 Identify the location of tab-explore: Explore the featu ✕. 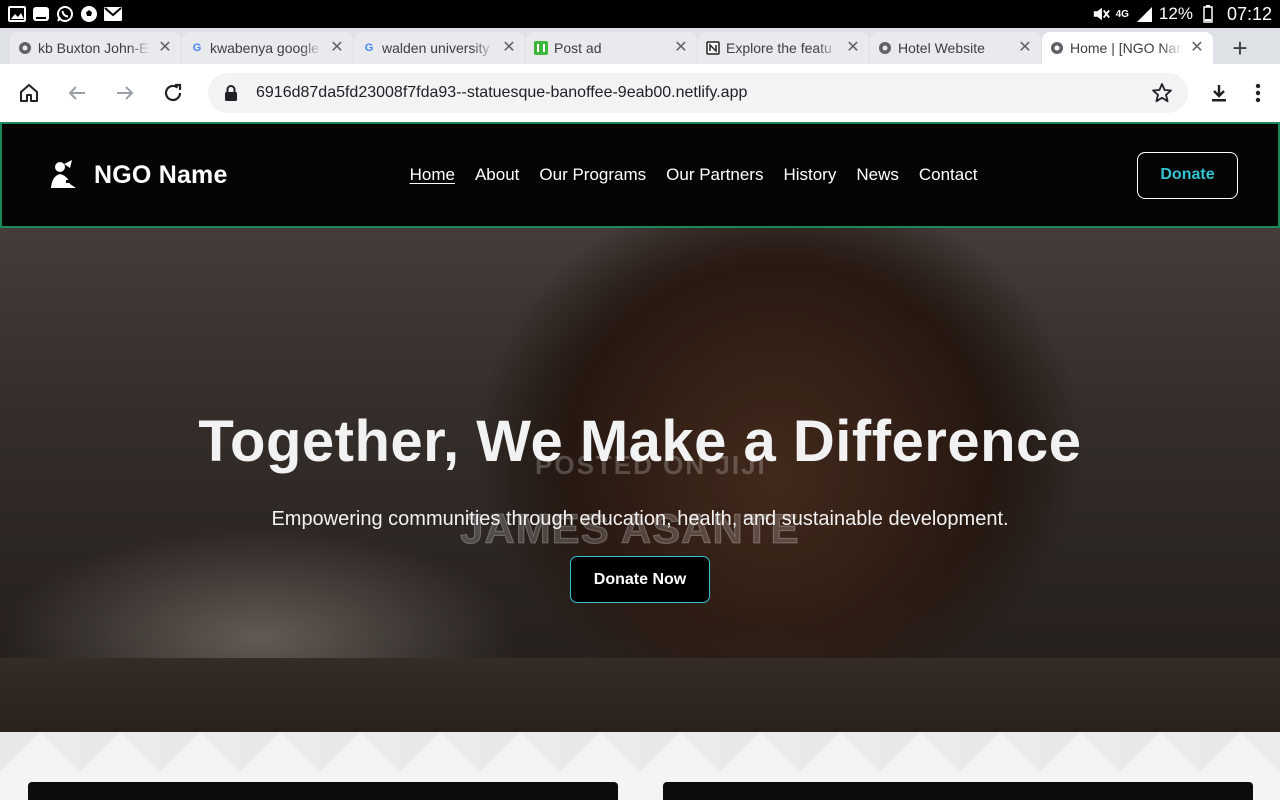
(783, 48).